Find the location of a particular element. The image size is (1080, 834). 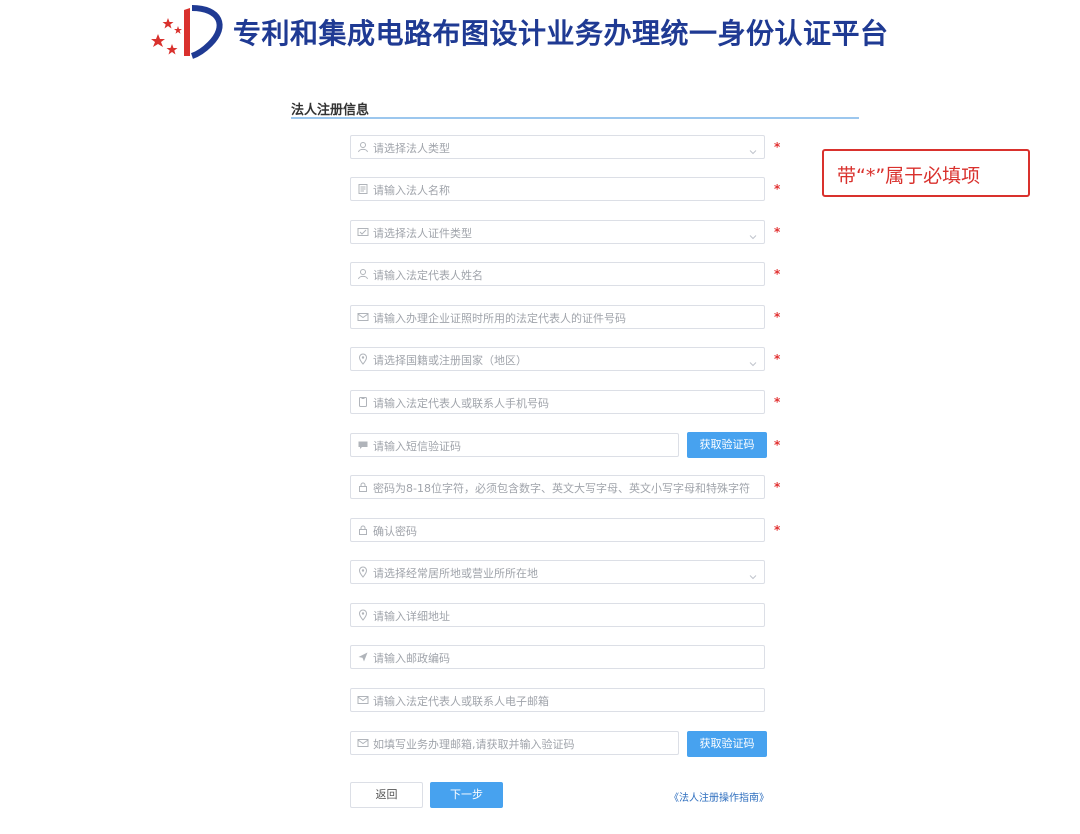

section-divider is located at coordinates (575, 118).